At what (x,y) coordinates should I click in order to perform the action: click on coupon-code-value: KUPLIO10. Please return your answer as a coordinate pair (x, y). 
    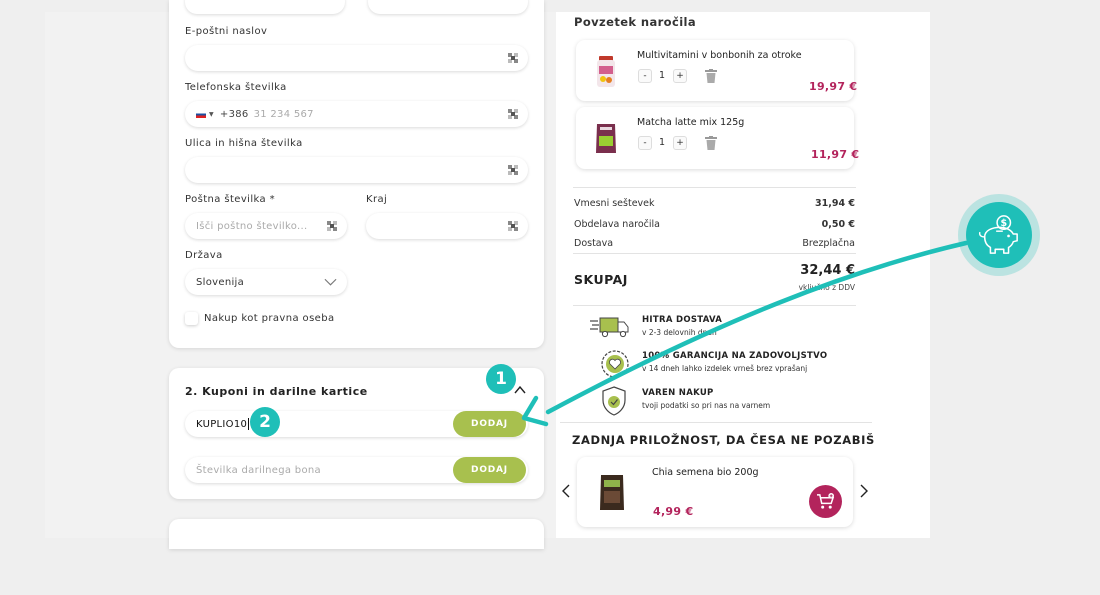
    Looking at the image, I should click on (222, 424).